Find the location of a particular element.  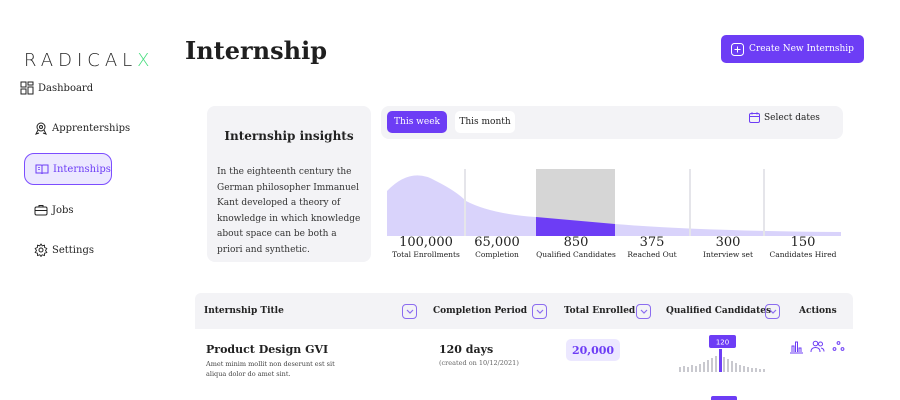

qualified-candidates-mini-chart: 120 is located at coordinates (722, 353).